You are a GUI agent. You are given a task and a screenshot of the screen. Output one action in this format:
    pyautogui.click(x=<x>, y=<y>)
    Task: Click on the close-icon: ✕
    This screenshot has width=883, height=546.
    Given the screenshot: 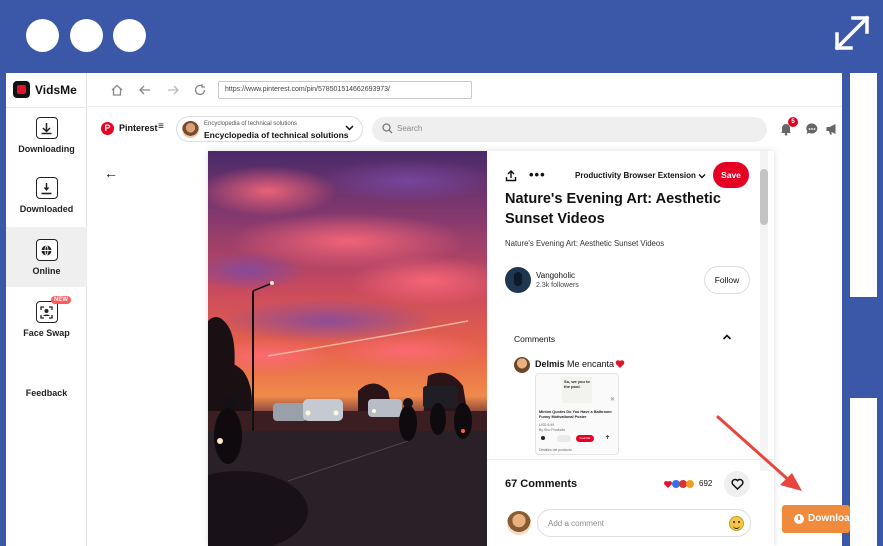 What is the action you would take?
    pyautogui.click(x=612, y=399)
    